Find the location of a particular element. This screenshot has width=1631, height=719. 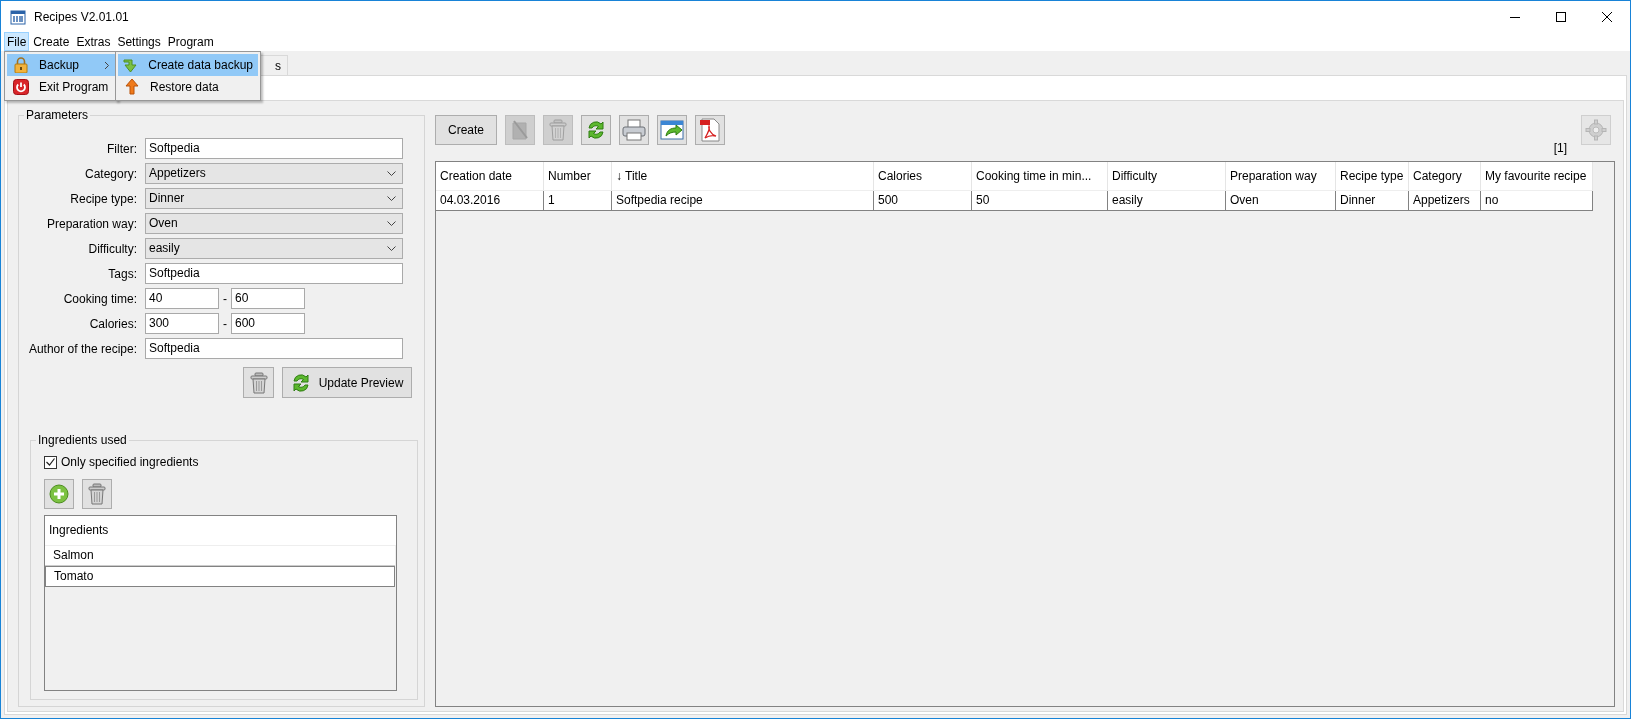

table-cell: Dinner is located at coordinates (1372, 201).